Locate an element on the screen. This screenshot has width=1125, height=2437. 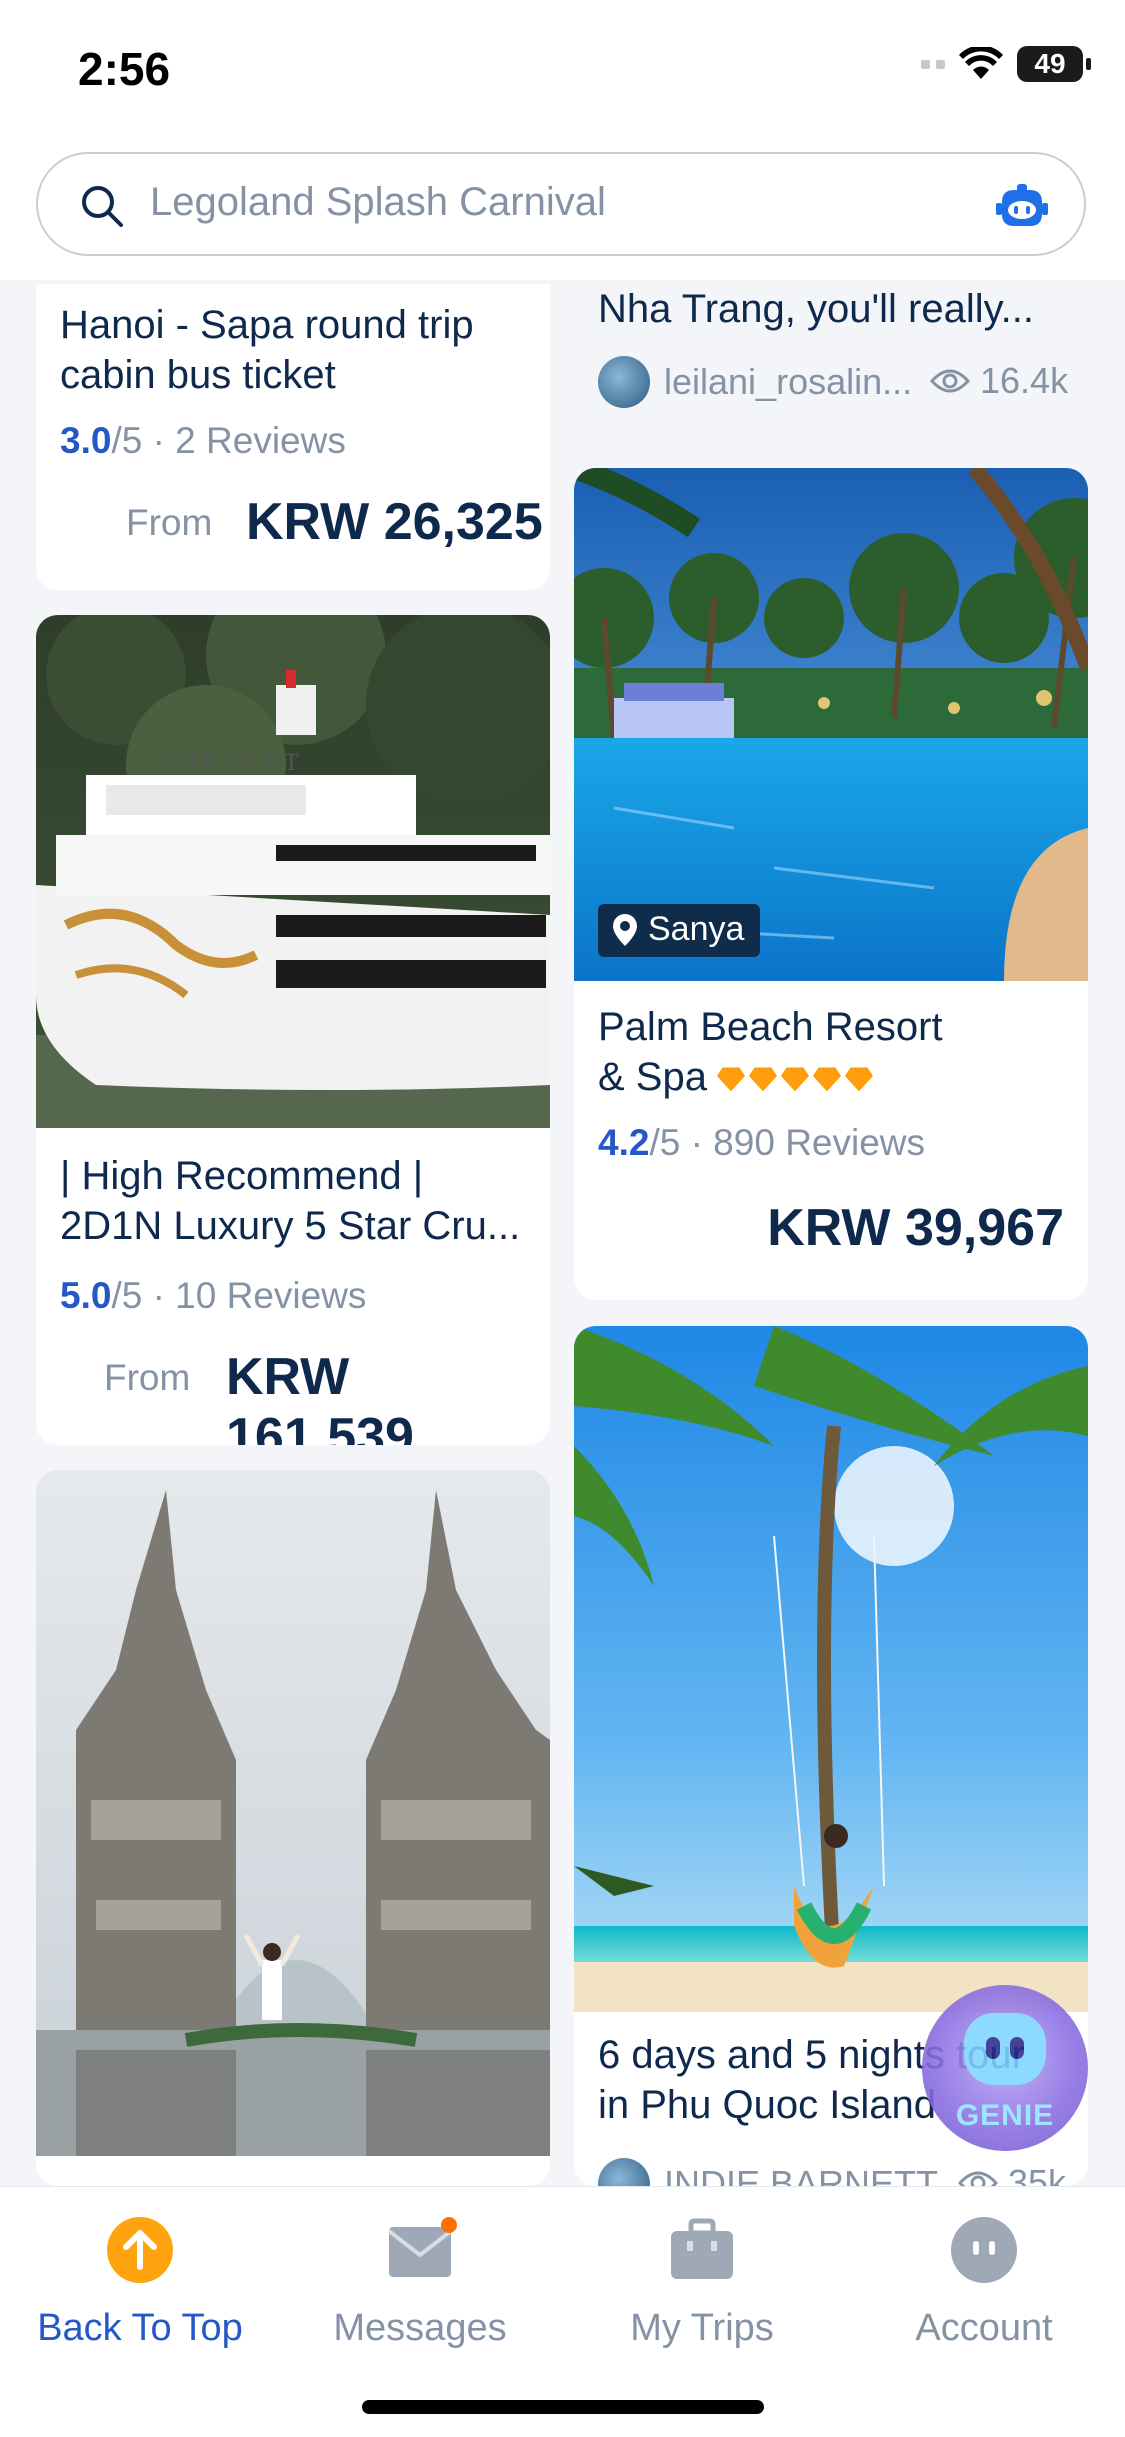
location-name: Sanya is located at coordinates (696, 929).